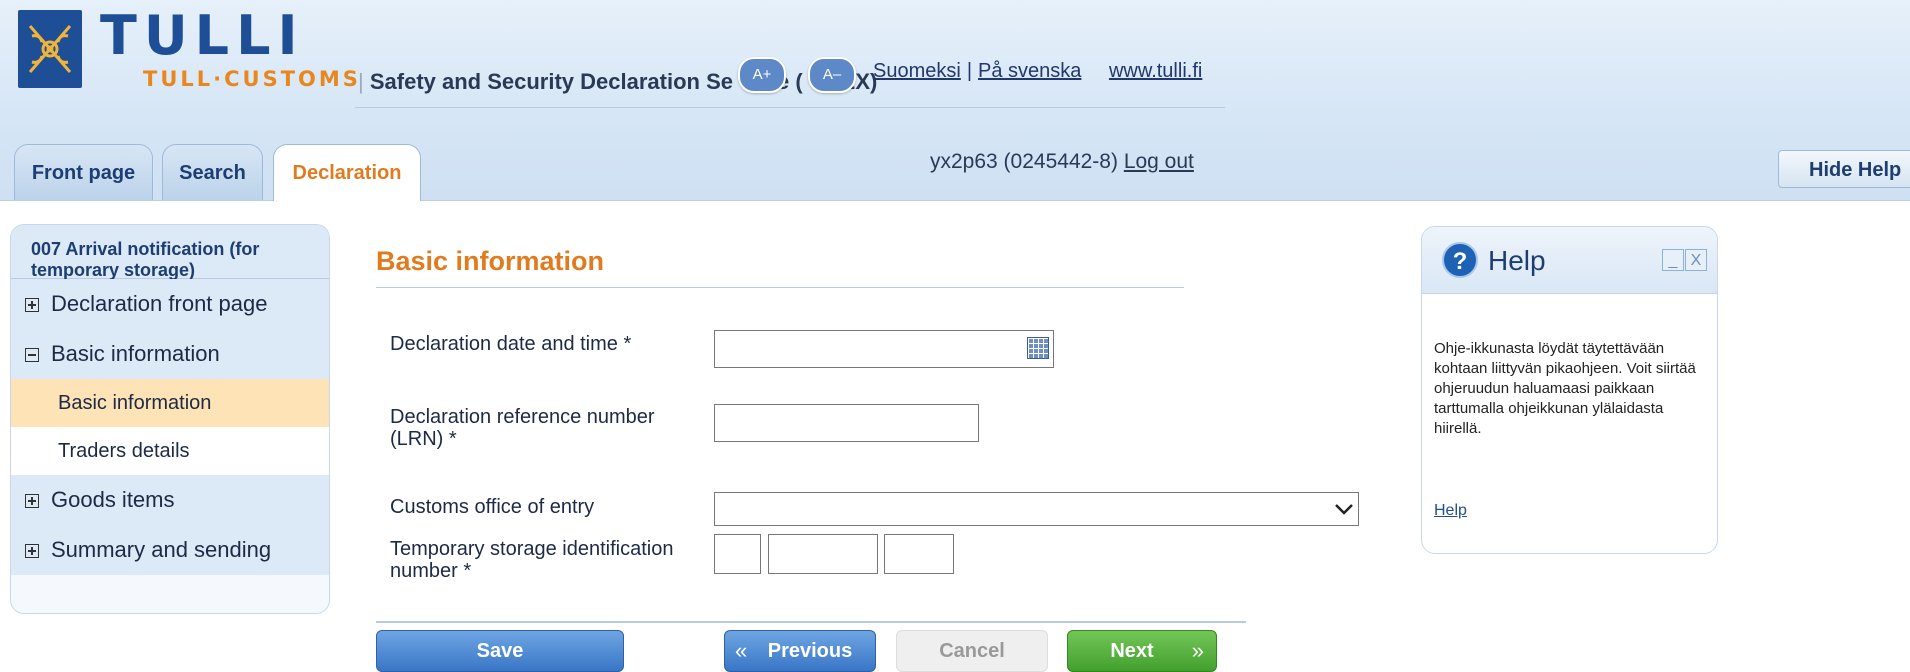 The width and height of the screenshot is (1910, 672). I want to click on collapse-icon, so click(32, 355).